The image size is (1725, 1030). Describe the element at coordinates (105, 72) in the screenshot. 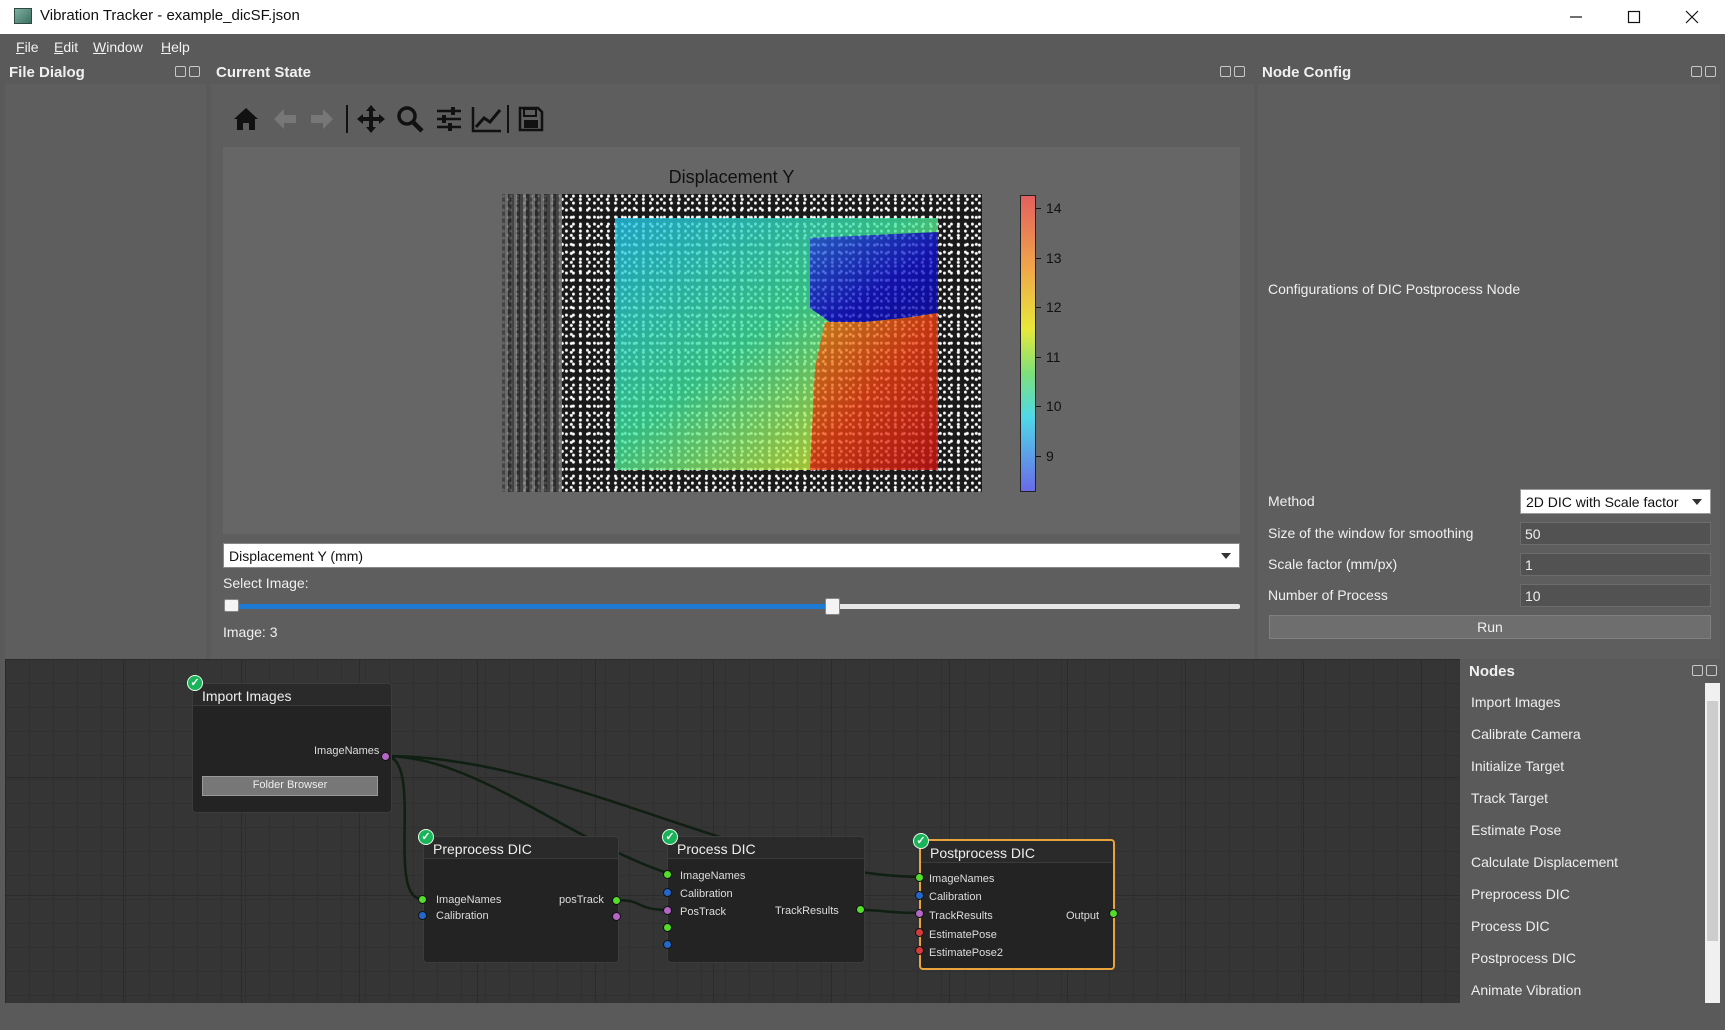

I see `file-dialog-dock-header: File Dialog` at that location.